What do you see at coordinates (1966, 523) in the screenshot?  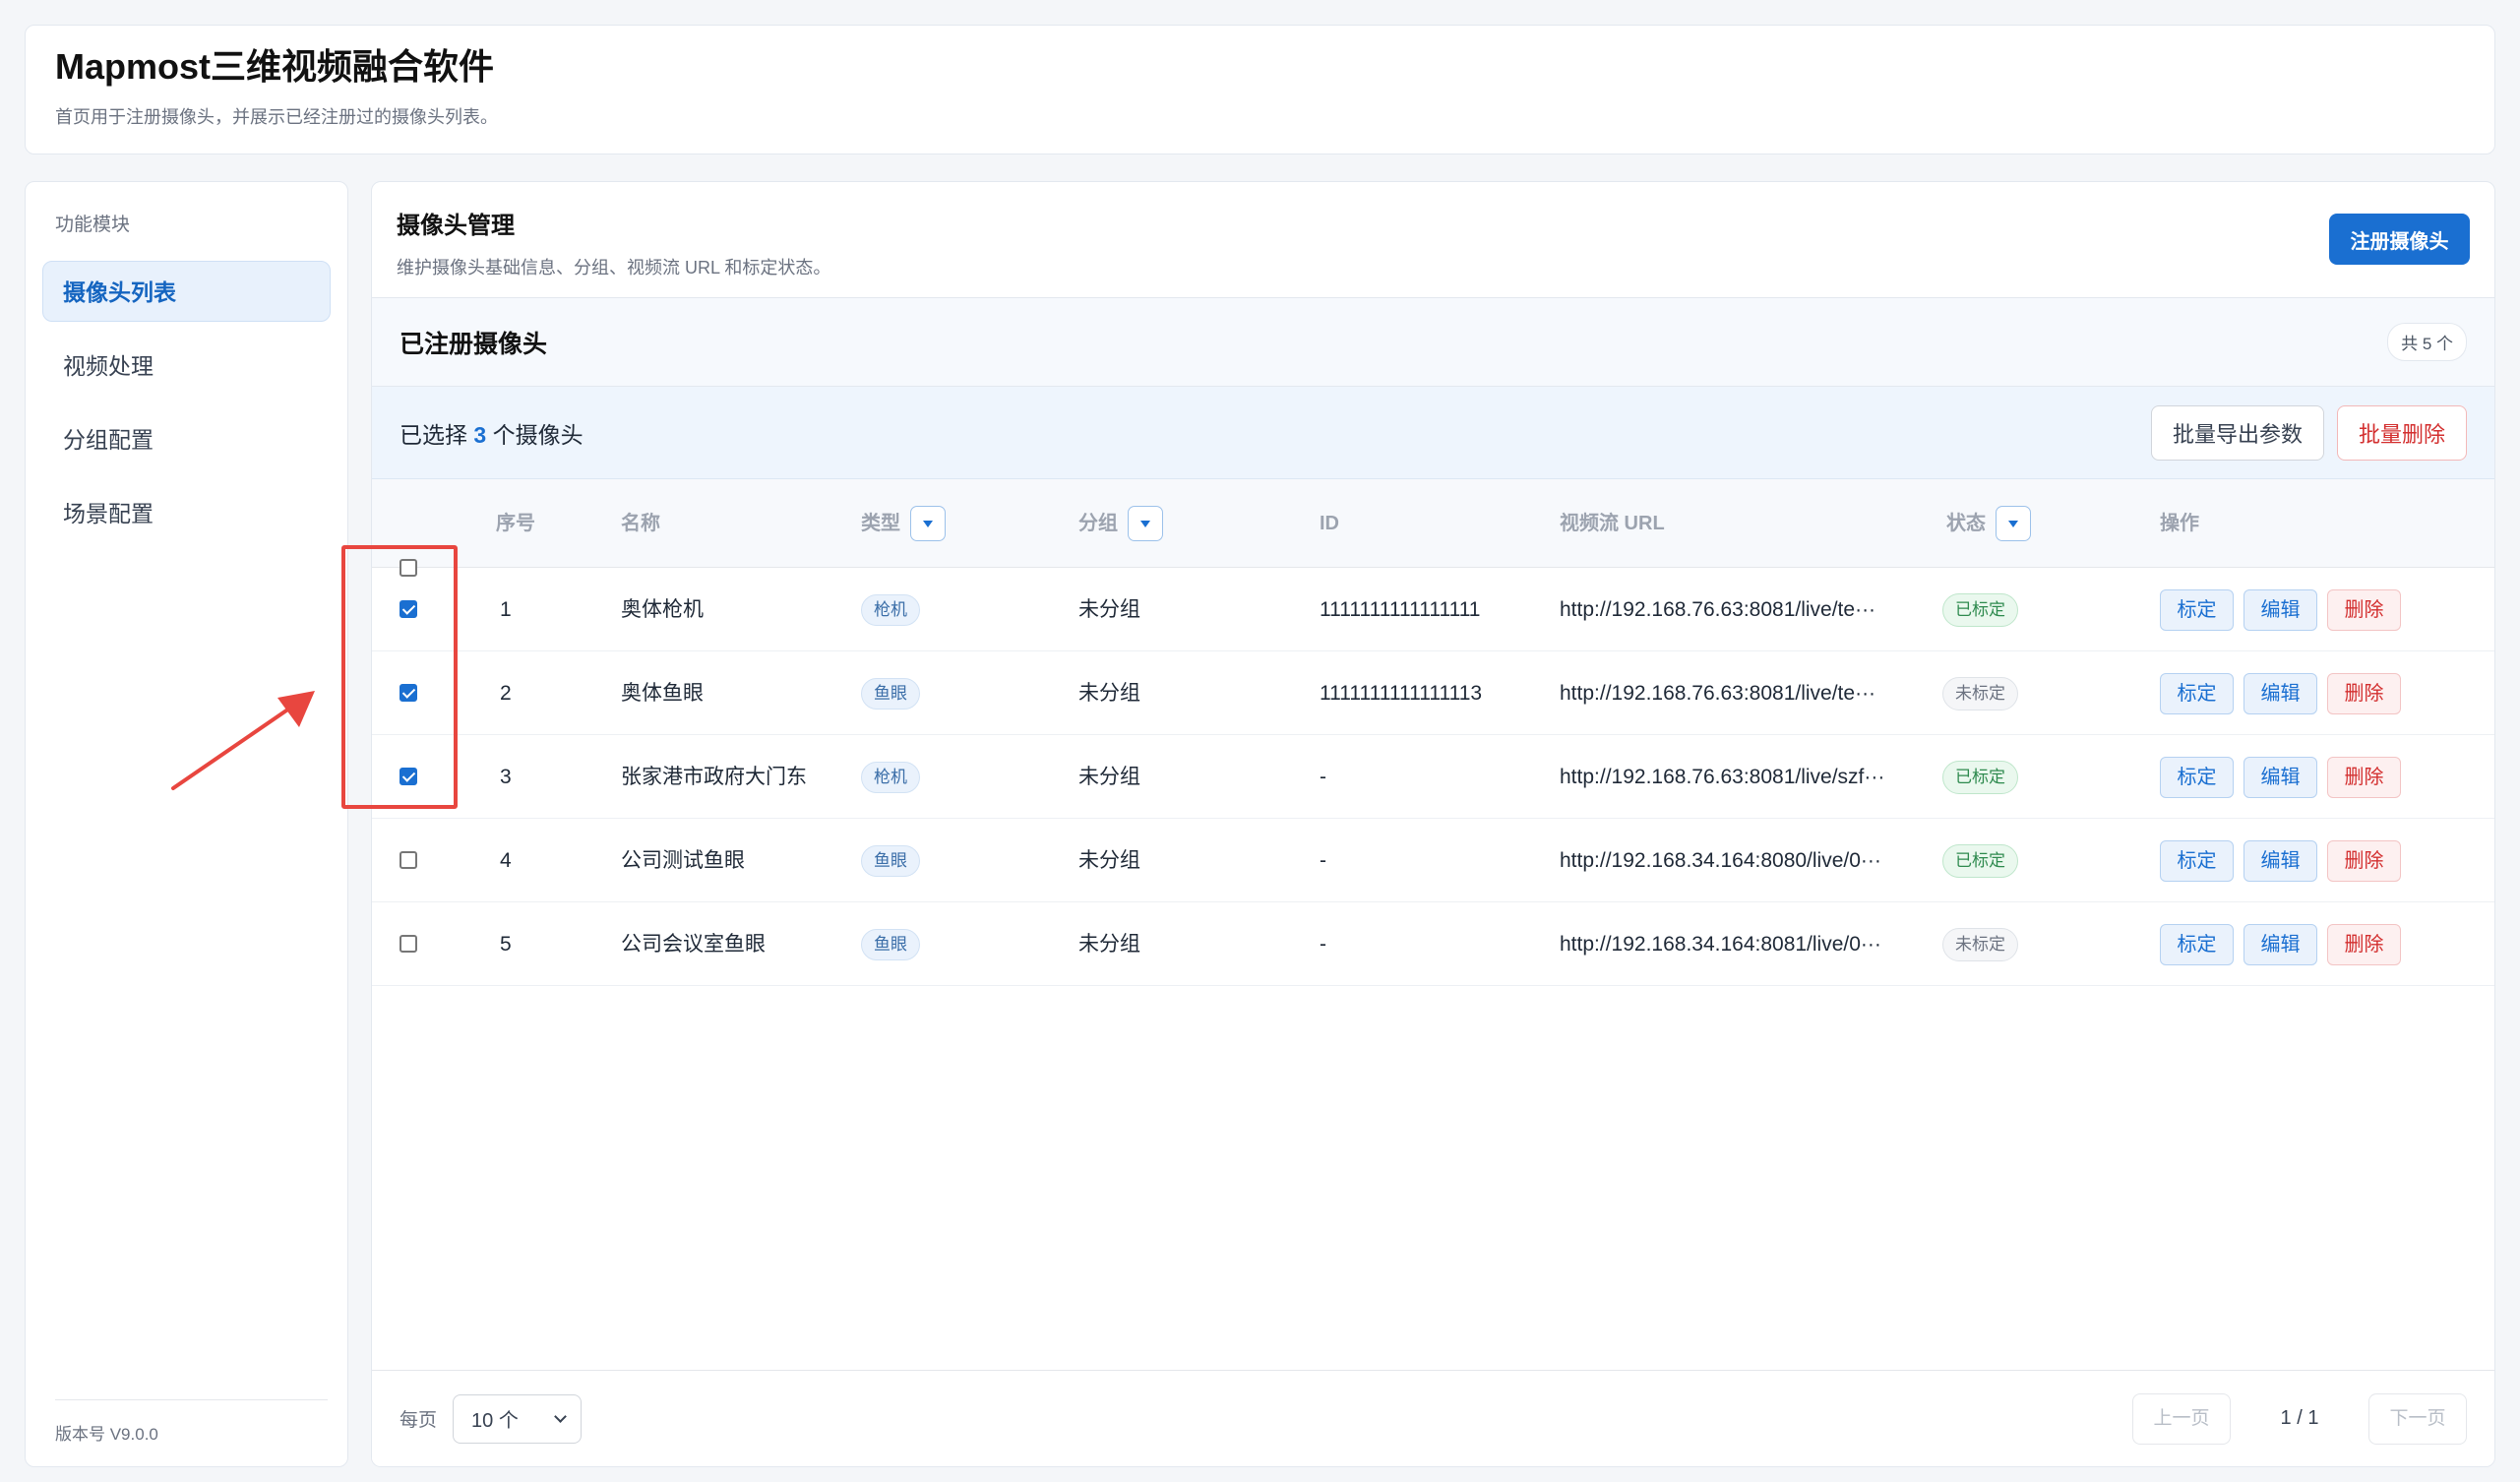 I see `col-status: 状态` at bounding box center [1966, 523].